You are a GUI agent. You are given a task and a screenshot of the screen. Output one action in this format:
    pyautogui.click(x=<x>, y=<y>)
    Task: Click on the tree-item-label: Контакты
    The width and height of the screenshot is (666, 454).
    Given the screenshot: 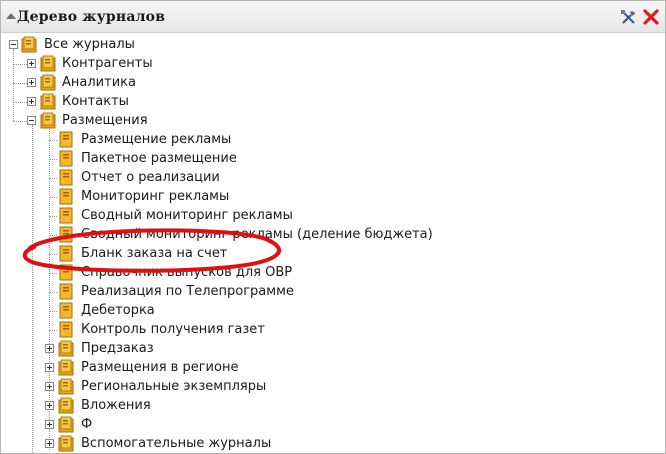 What is the action you would take?
    pyautogui.click(x=95, y=101)
    